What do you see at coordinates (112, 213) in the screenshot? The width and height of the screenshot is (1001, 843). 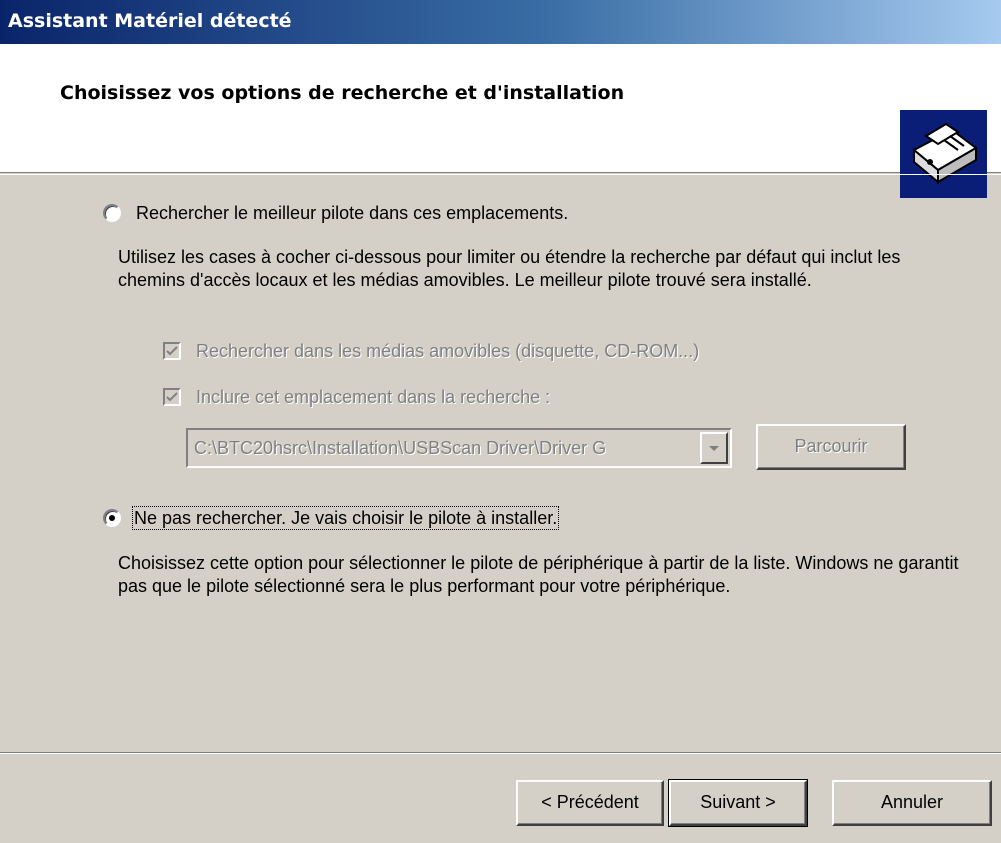 I see `search-option-radio` at bounding box center [112, 213].